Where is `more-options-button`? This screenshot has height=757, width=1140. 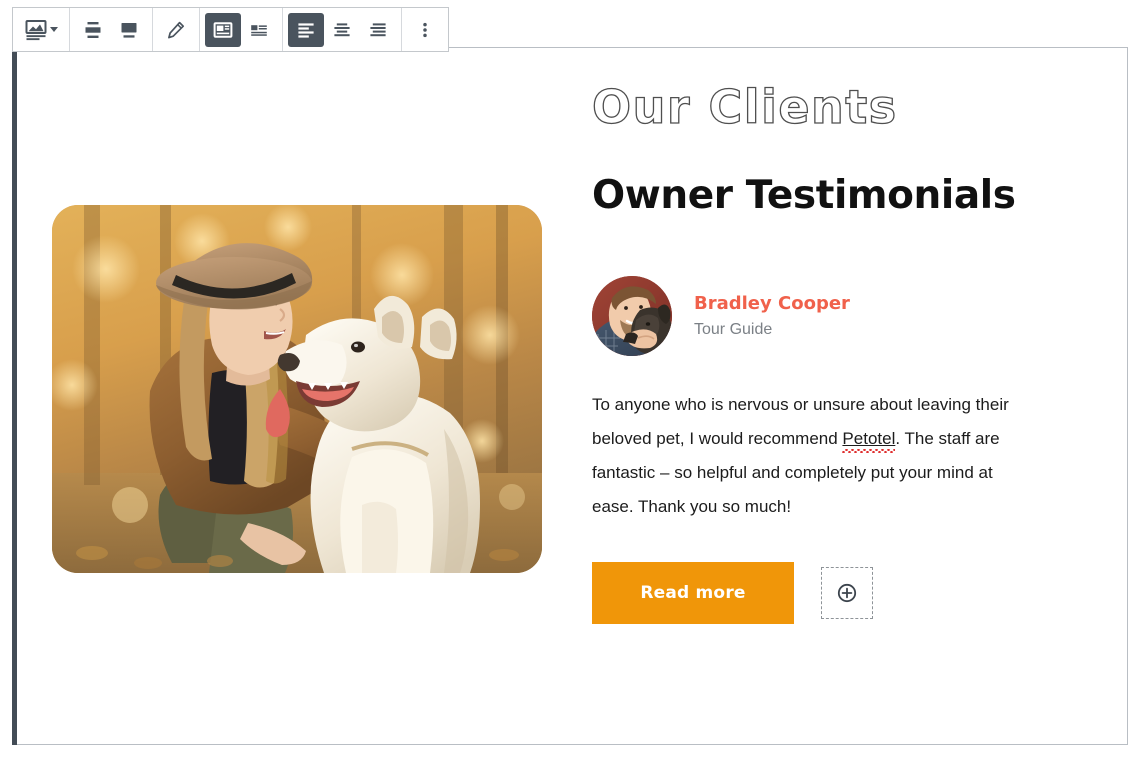
more-options-button is located at coordinates (425, 30).